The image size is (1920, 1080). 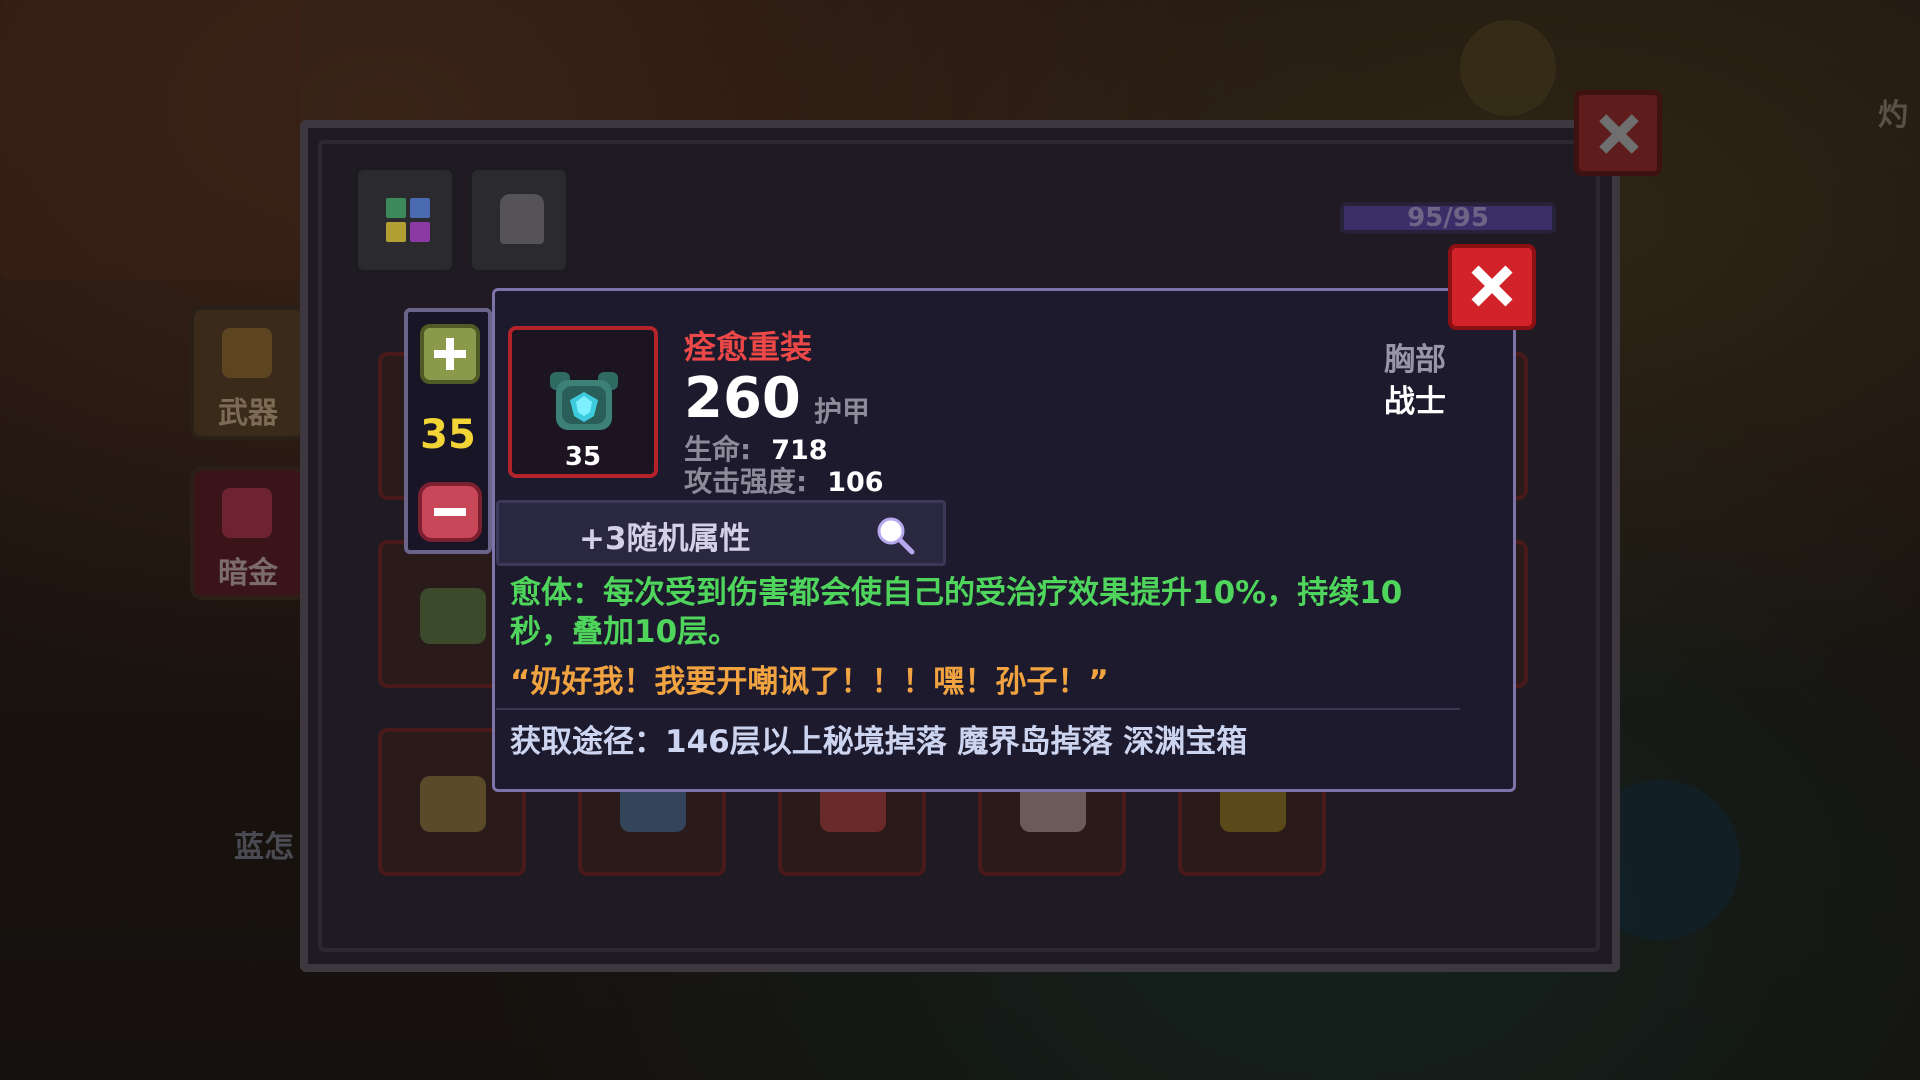 I want to click on stat-row-attack: 攻击强度: 106, so click(x=784, y=480).